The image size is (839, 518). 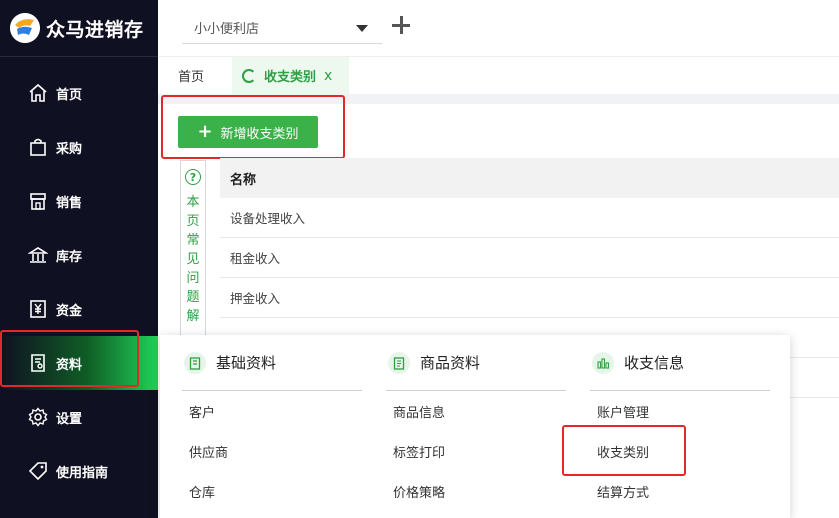 What do you see at coordinates (255, 298) in the screenshot?
I see `table-cell: 押金收入` at bounding box center [255, 298].